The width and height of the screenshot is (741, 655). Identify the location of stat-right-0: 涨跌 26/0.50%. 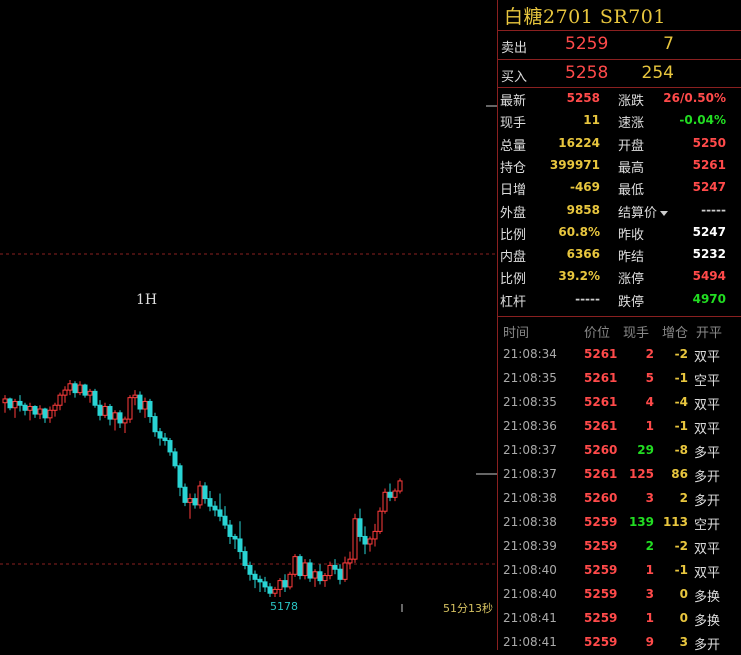
(678, 98).